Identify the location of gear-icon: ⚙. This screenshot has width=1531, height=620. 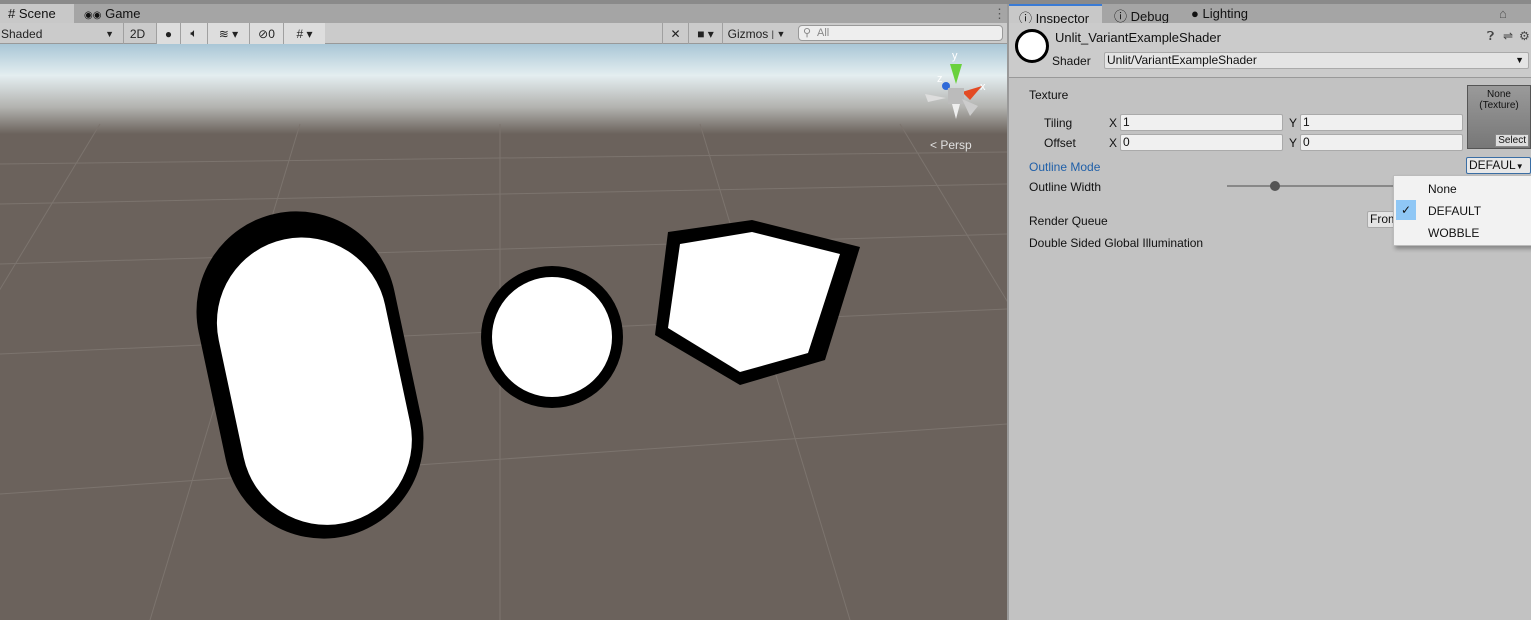
(1524, 36).